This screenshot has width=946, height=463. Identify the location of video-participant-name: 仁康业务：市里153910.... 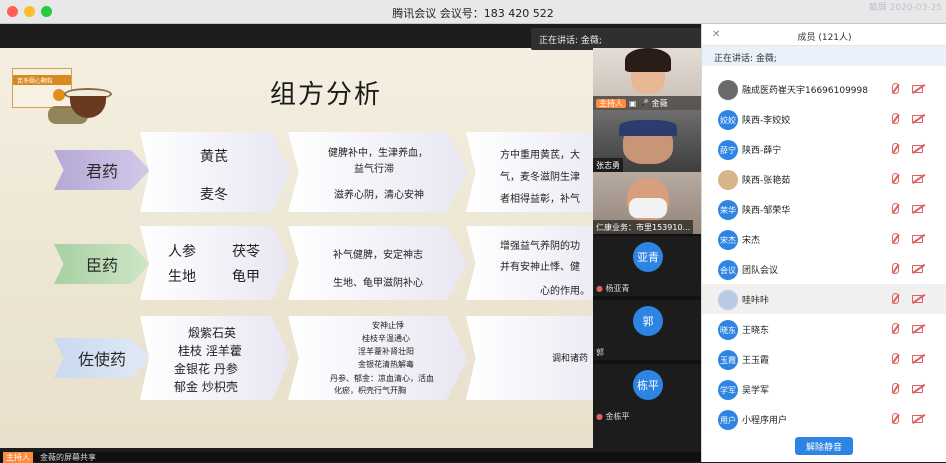
(643, 227).